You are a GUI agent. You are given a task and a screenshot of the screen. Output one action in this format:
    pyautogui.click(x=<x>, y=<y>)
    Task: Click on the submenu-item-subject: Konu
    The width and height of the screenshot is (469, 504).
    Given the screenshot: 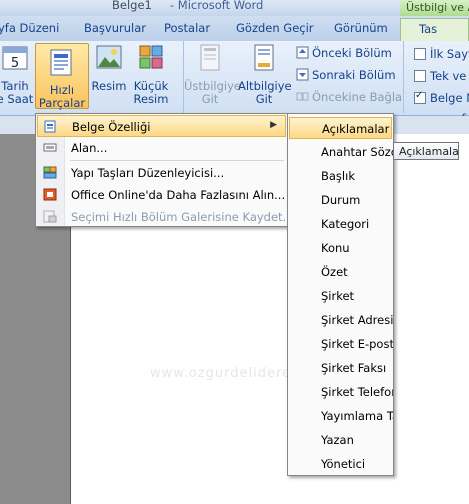 What is the action you would take?
    pyautogui.click(x=340, y=248)
    